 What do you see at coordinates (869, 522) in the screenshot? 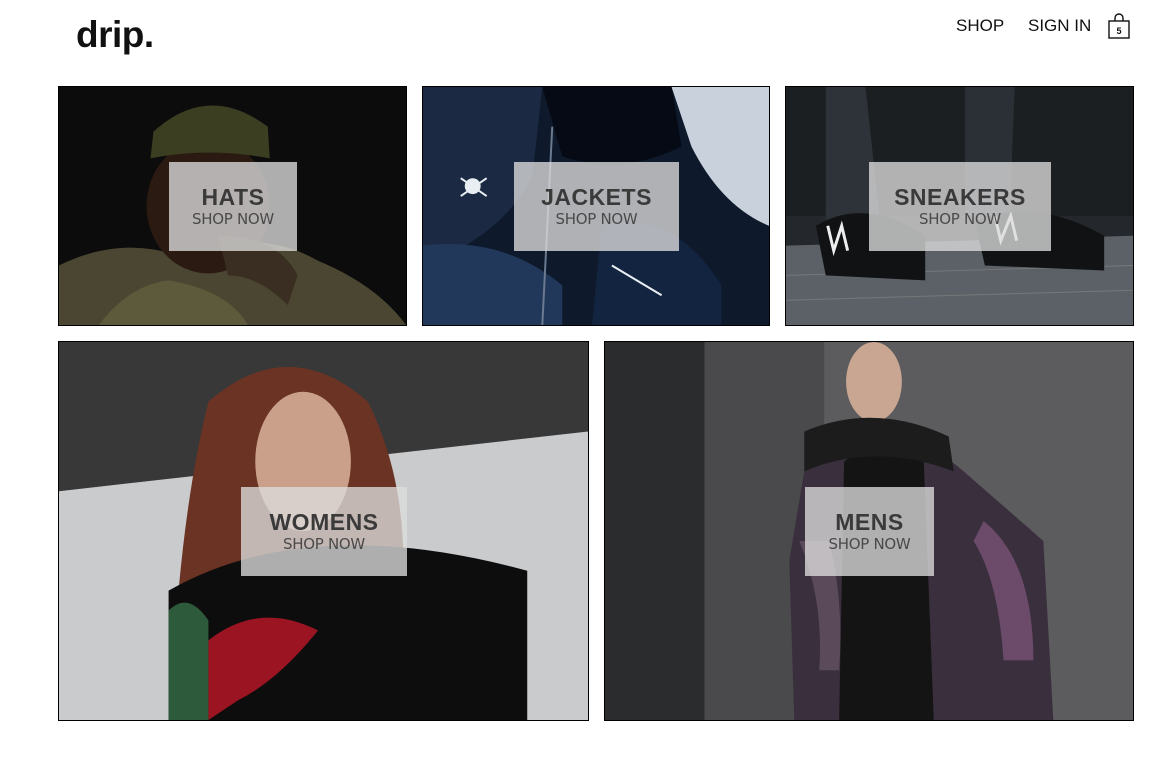
I see `category-title: MENS` at bounding box center [869, 522].